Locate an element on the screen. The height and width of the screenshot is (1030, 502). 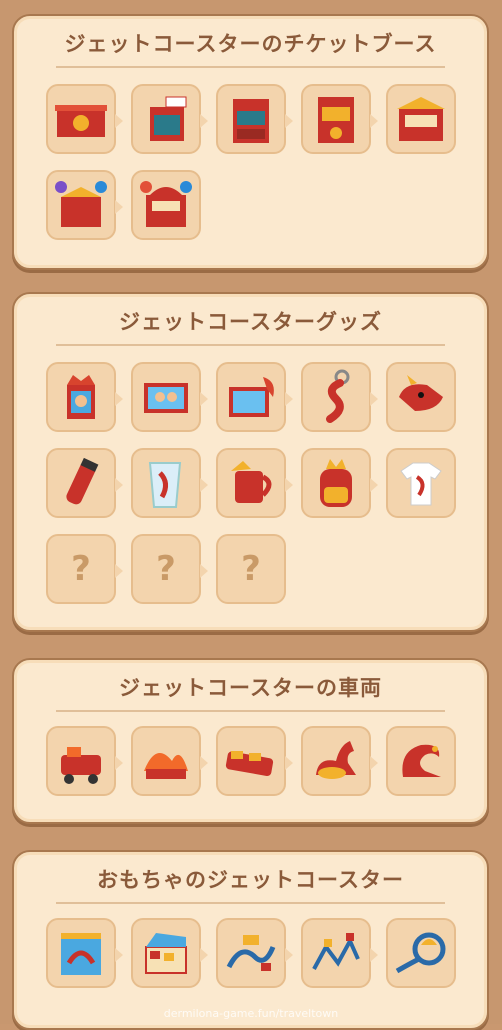
section-title: おもちゃのジェットコースター is located at coordinates (250, 880).